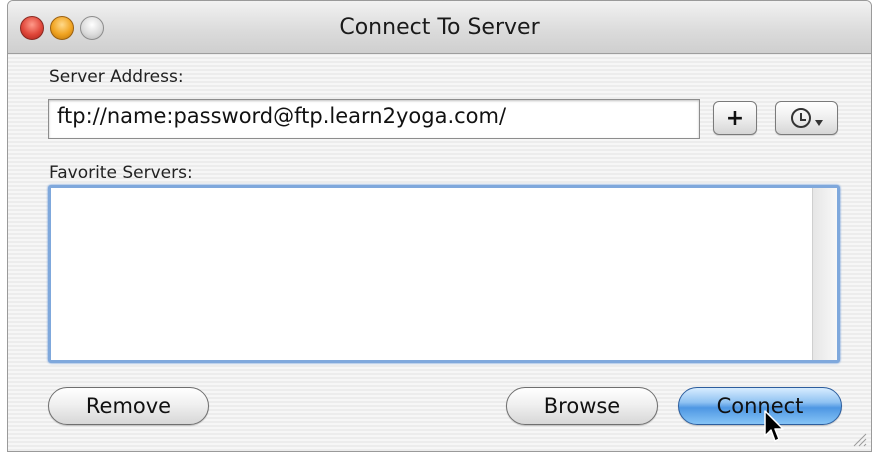 Image resolution: width=873 pixels, height=452 pixels. I want to click on browse-button: Browse, so click(582, 406).